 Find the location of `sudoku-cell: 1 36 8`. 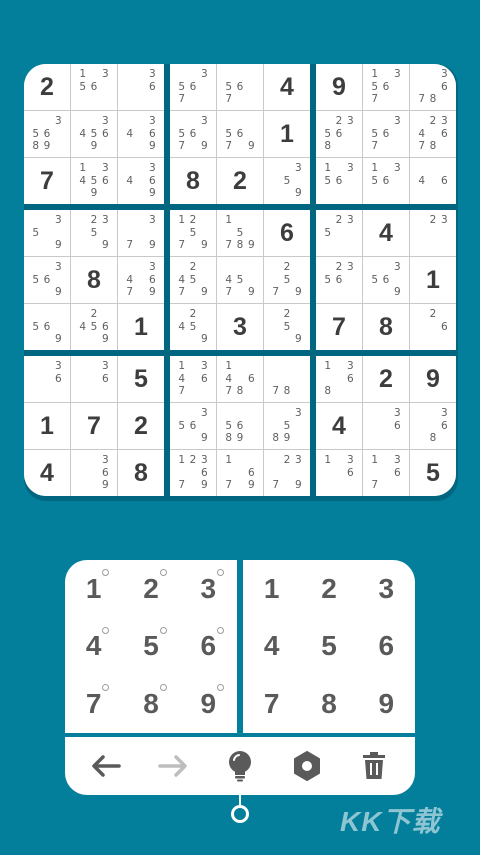

sudoku-cell: 1 36 8 is located at coordinates (339, 379).